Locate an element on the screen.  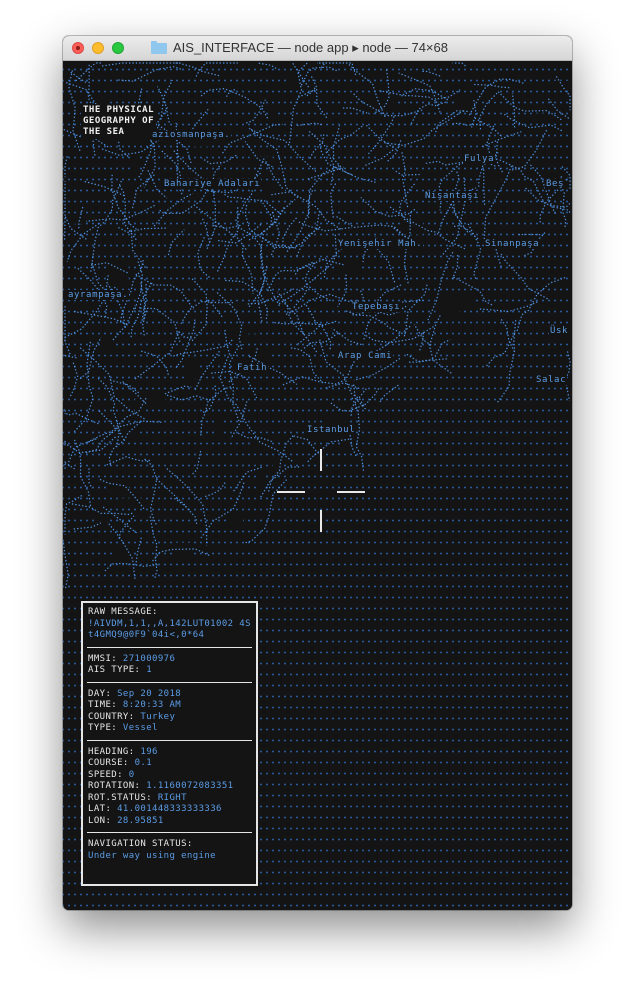
map-label: Arap Cami is located at coordinates (365, 356).